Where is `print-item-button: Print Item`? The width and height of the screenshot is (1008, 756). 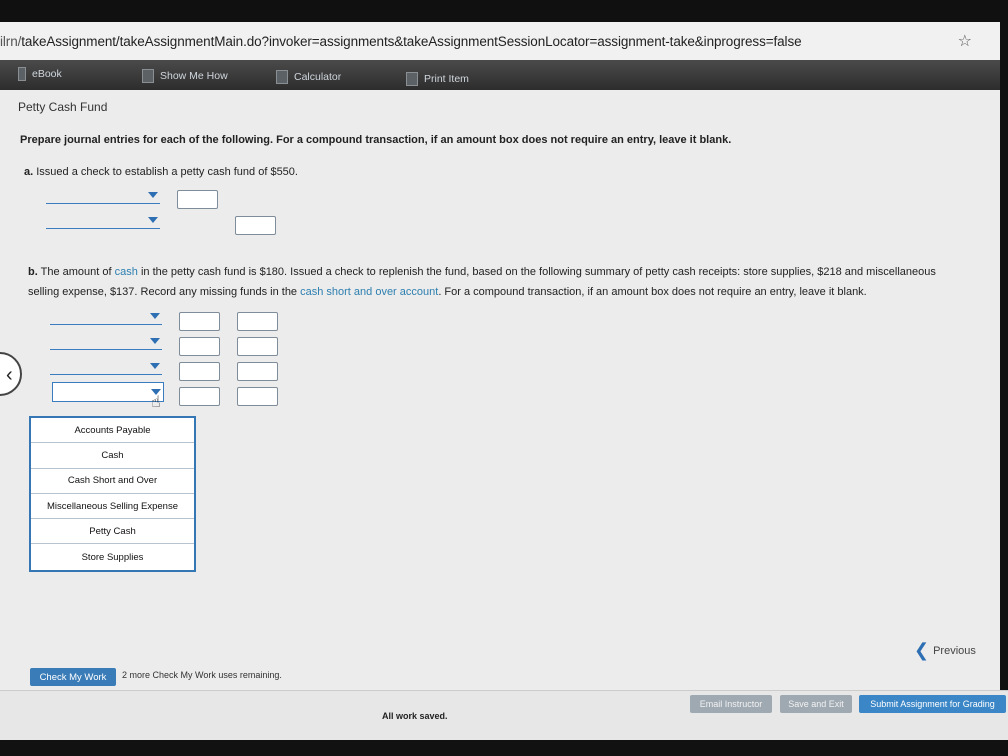
print-item-button: Print Item is located at coordinates (437, 79).